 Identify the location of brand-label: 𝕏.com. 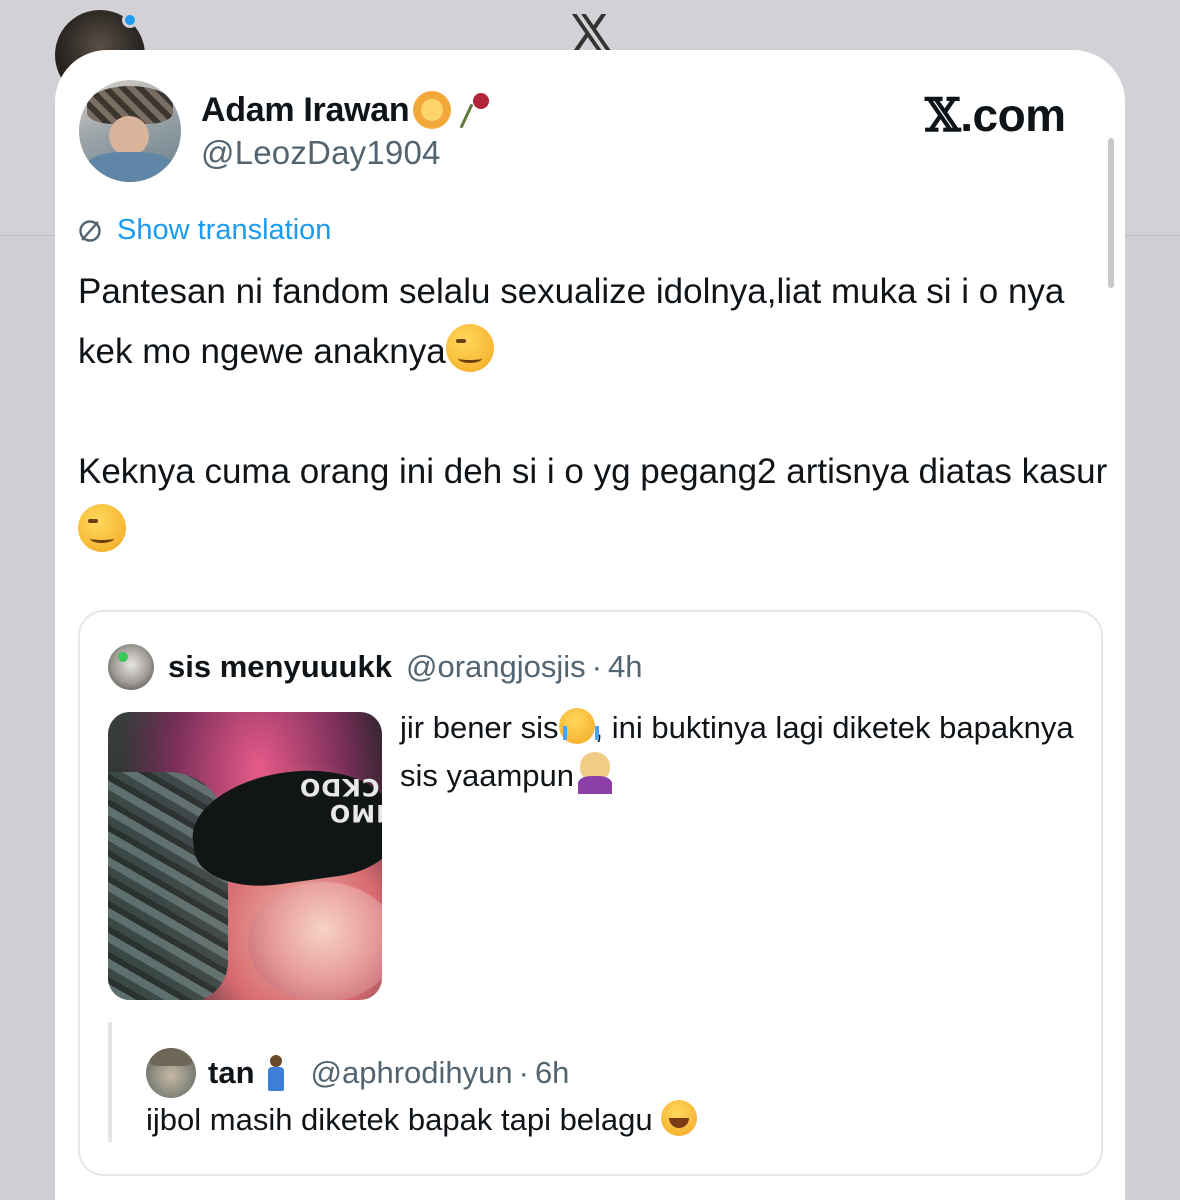
(995, 115).